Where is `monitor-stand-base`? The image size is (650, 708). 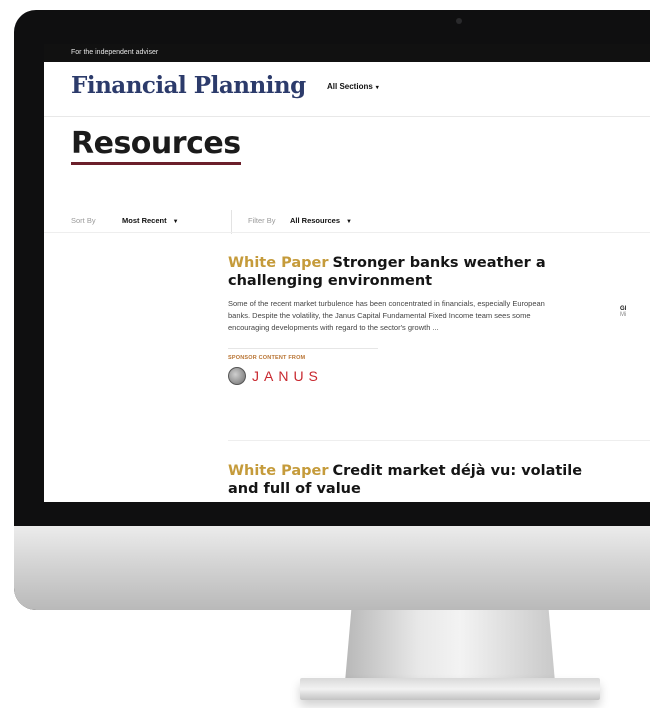
monitor-stand-base is located at coordinates (450, 689).